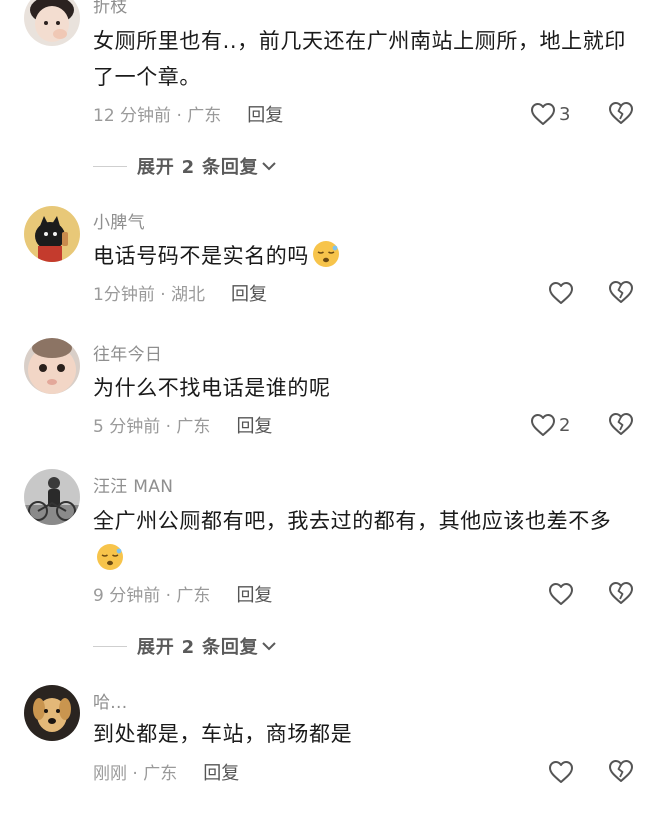 This screenshot has width=660, height=813. I want to click on like-button: 2, so click(550, 425).